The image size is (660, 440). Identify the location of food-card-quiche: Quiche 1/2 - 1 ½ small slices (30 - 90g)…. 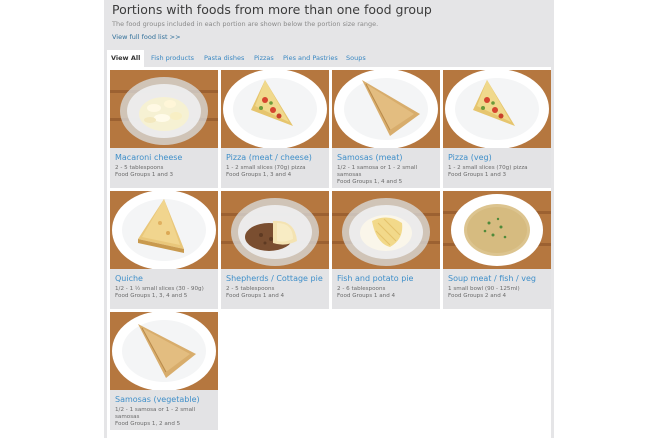
(164, 250).